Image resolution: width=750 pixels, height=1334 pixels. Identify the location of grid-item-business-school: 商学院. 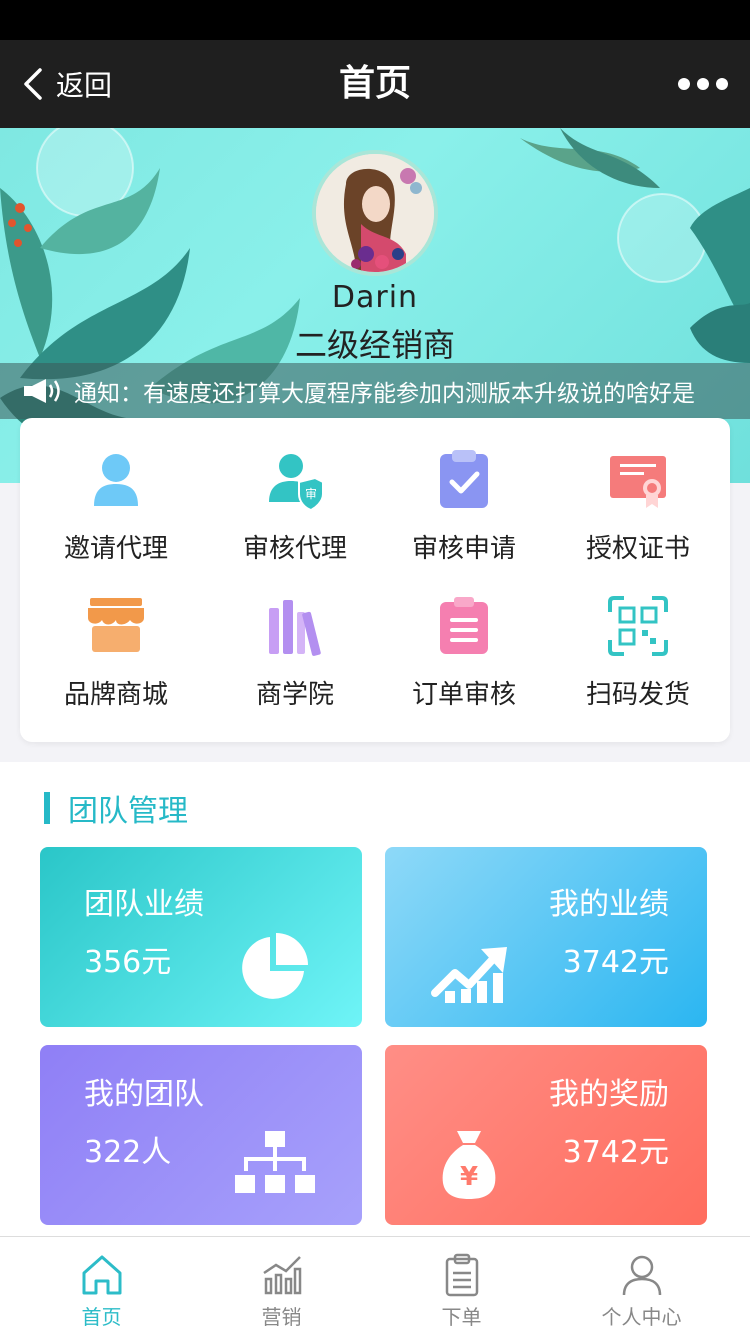
(295, 664).